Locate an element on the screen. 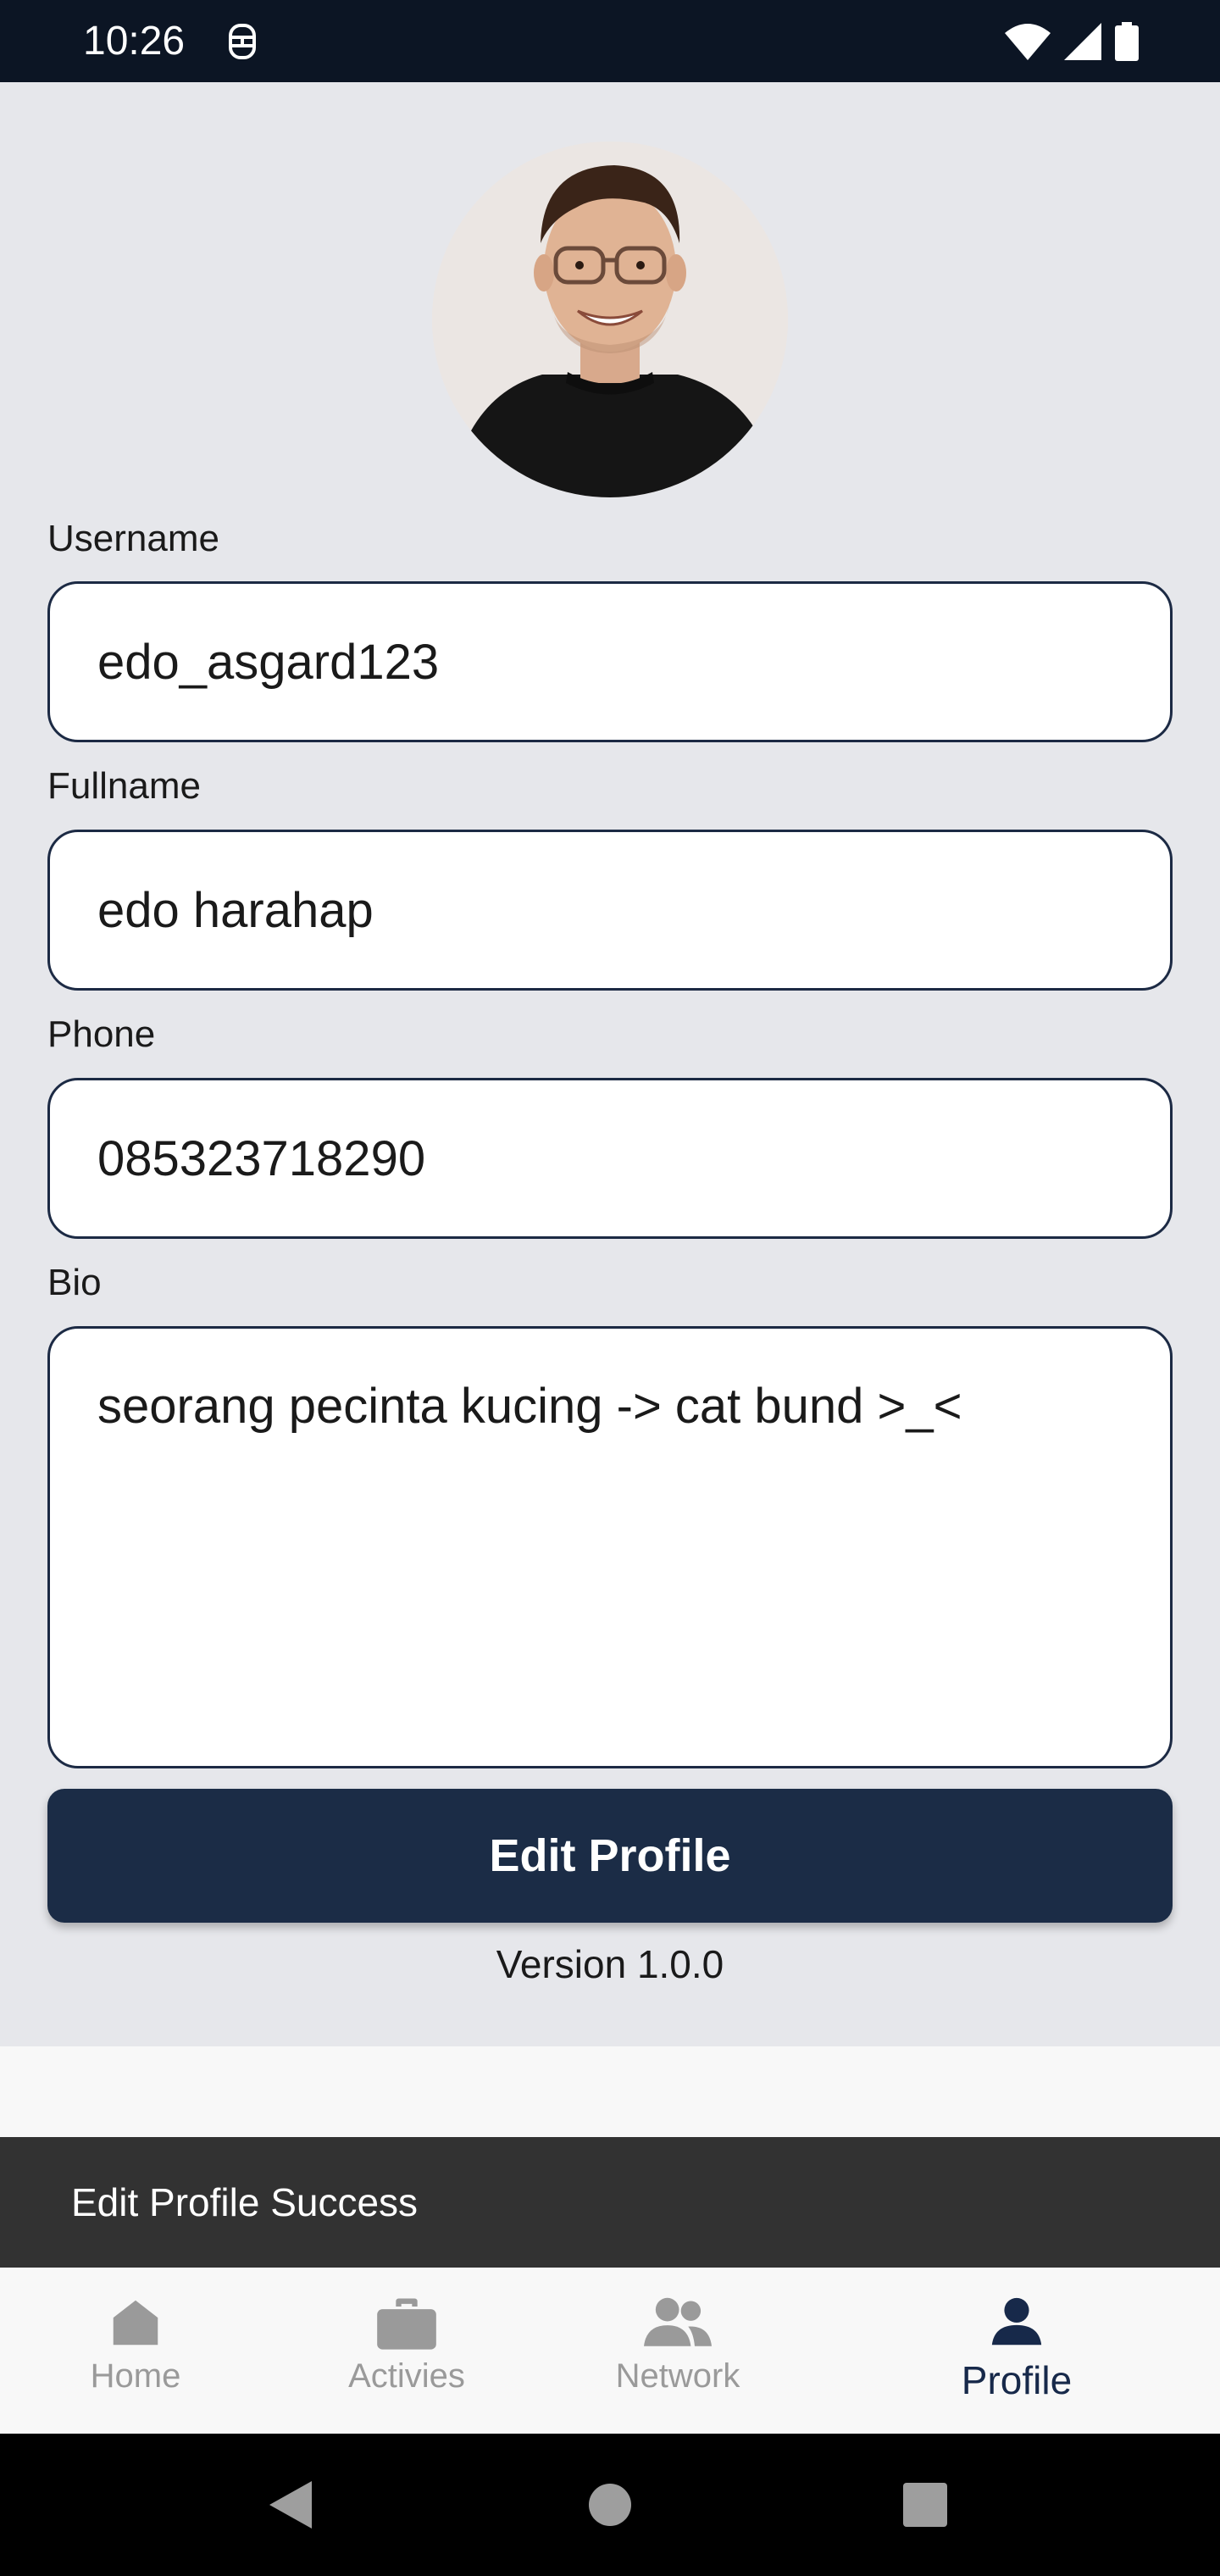 The width and height of the screenshot is (1220, 2576). version-text: Version 1.0.0 is located at coordinates (610, 1964).